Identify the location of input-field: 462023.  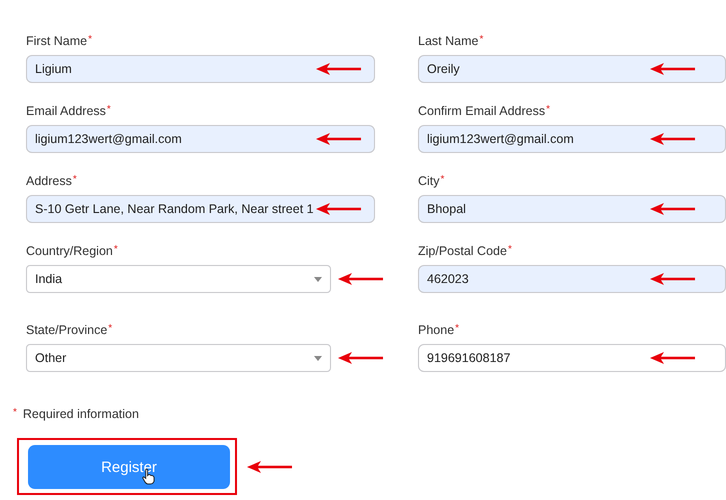
(572, 279).